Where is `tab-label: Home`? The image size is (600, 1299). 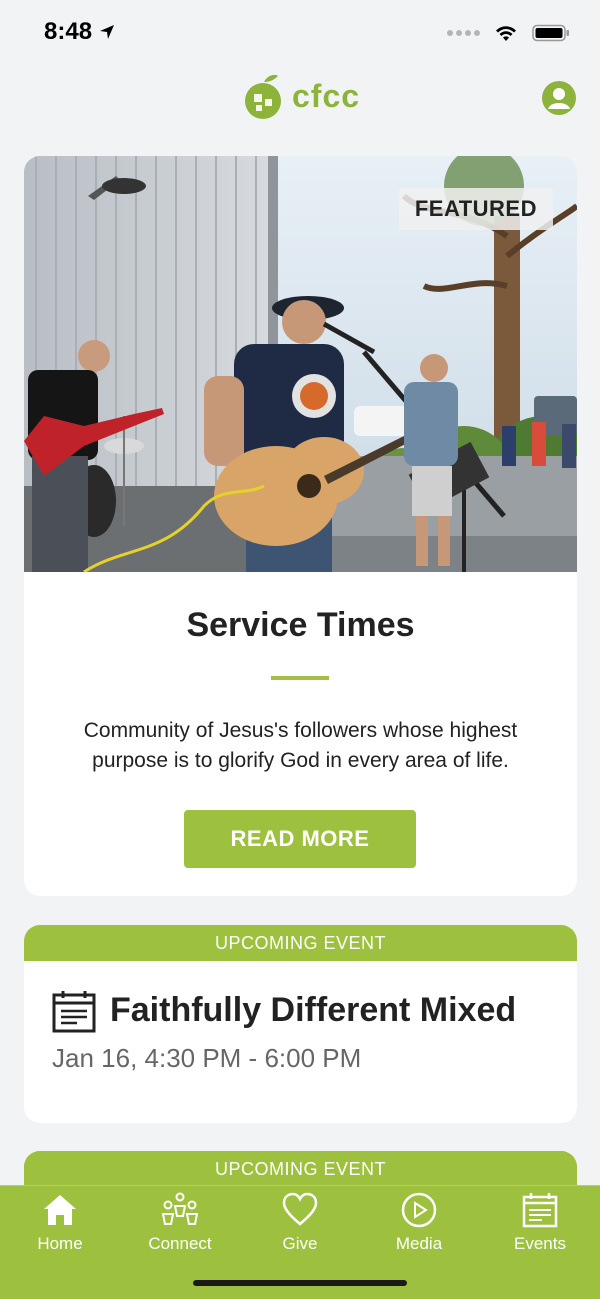 tab-label: Home is located at coordinates (60, 1243).